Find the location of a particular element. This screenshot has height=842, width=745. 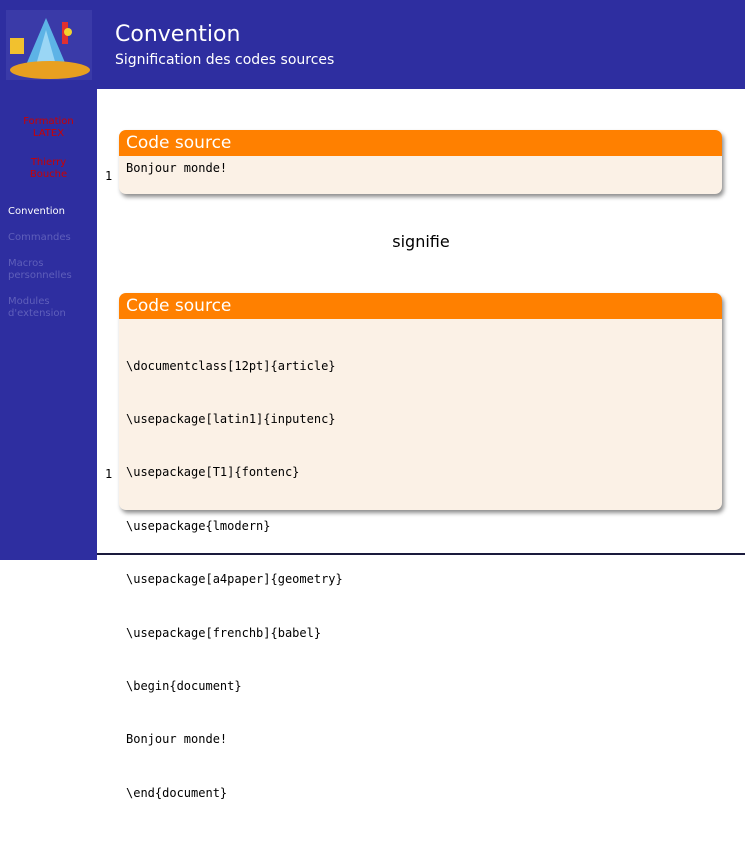

math-pop-logo is located at coordinates (49, 45).